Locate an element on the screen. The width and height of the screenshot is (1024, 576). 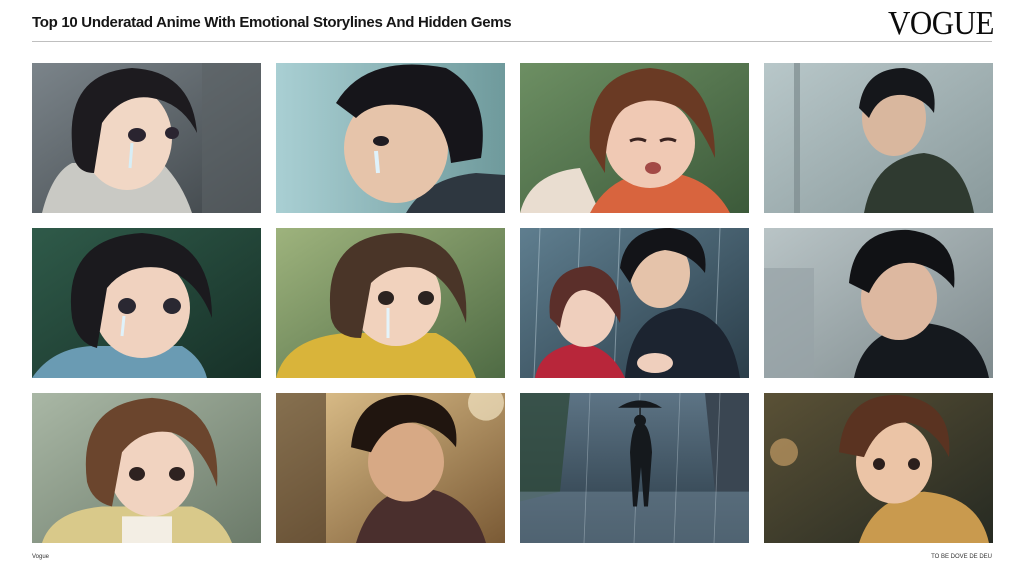
footer-credit-left: Vogue is located at coordinates (41, 557).